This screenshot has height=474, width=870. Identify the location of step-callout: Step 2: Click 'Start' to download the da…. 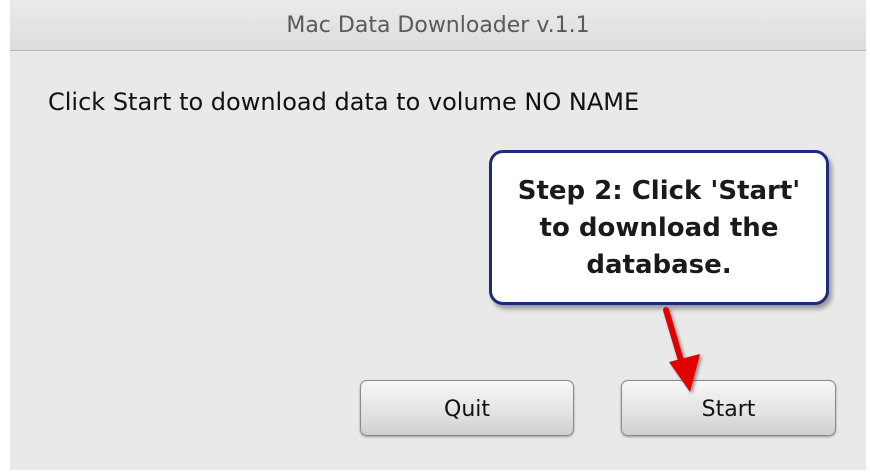
(659, 227).